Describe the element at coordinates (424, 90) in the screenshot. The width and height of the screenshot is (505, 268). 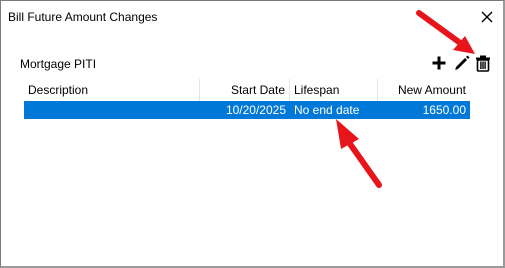
I see `column-header-new-amount: New Amount` at that location.